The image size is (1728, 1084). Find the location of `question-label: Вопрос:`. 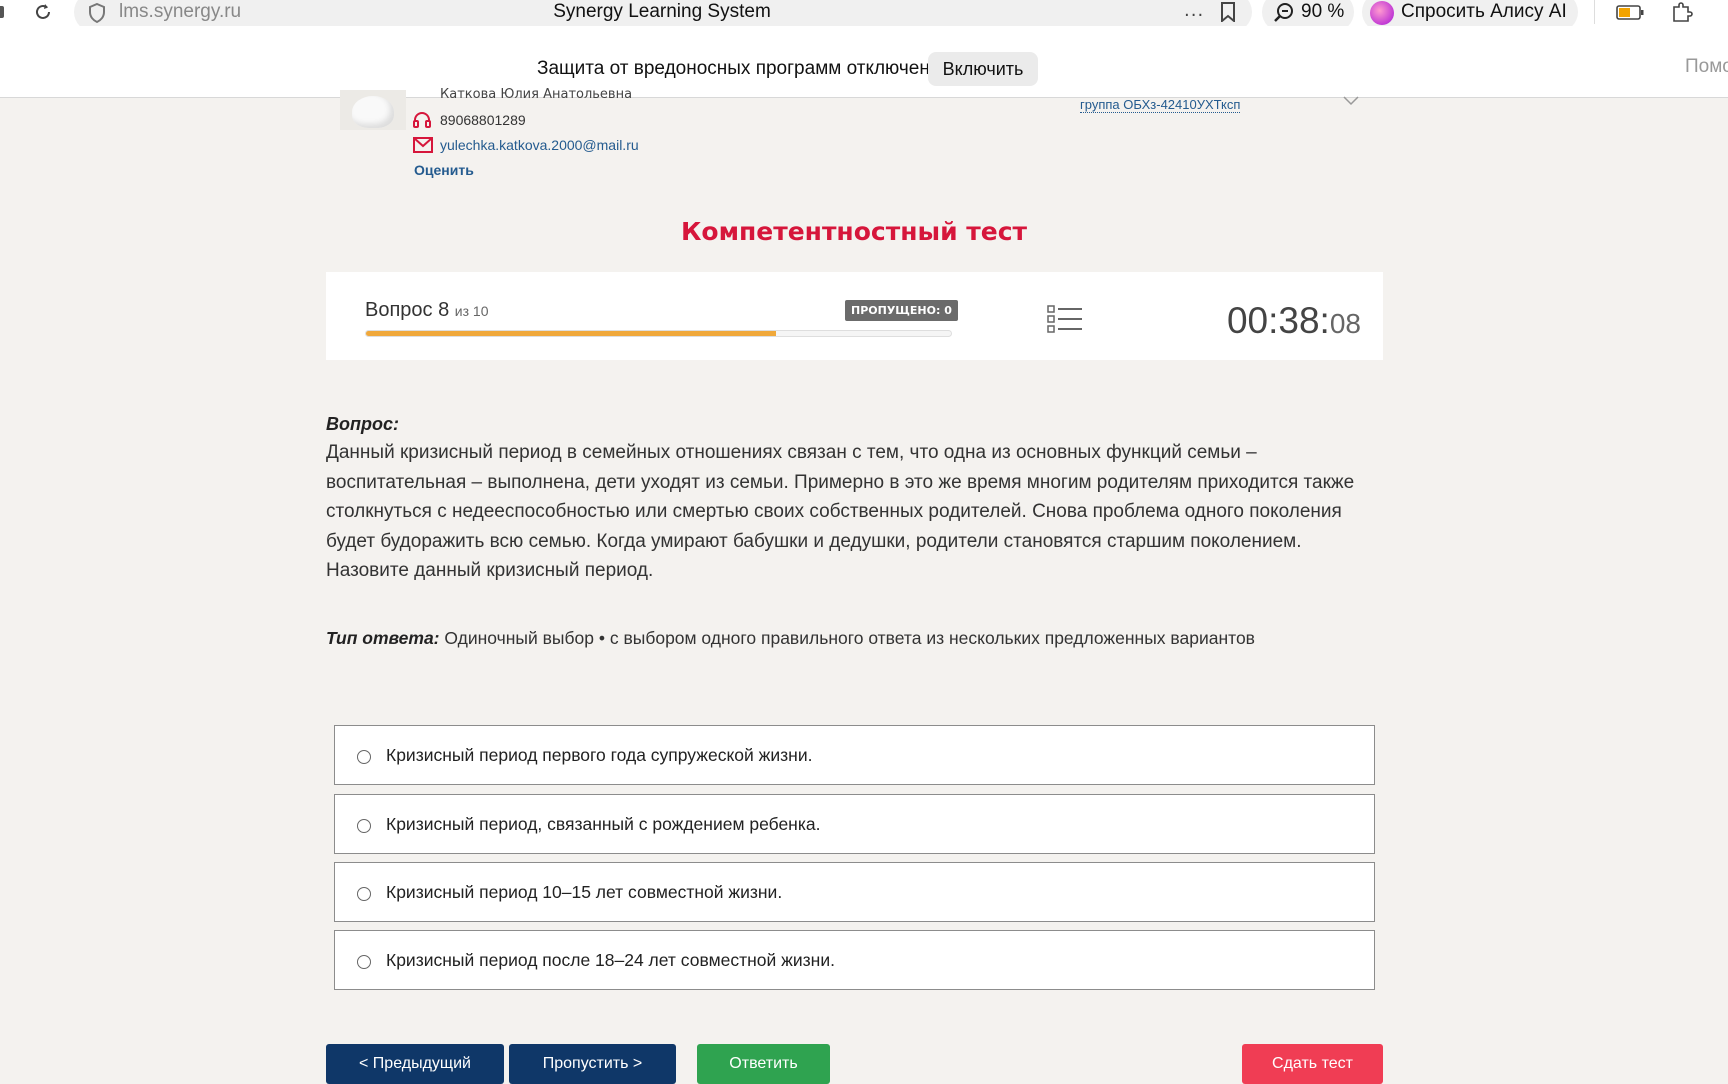

question-label: Вопрос: is located at coordinates (362, 424).